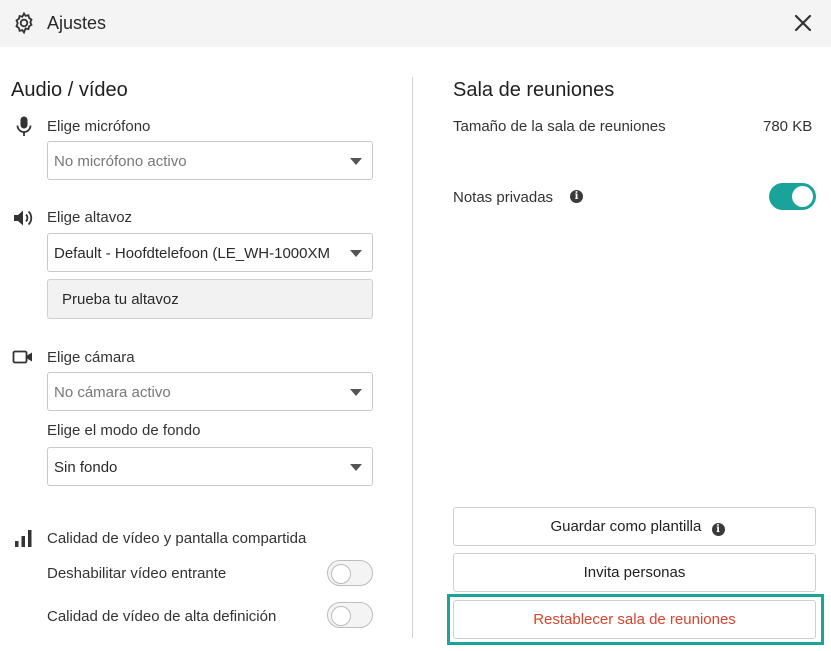  I want to click on audio-video-title: Audio / vídeo, so click(69, 90).